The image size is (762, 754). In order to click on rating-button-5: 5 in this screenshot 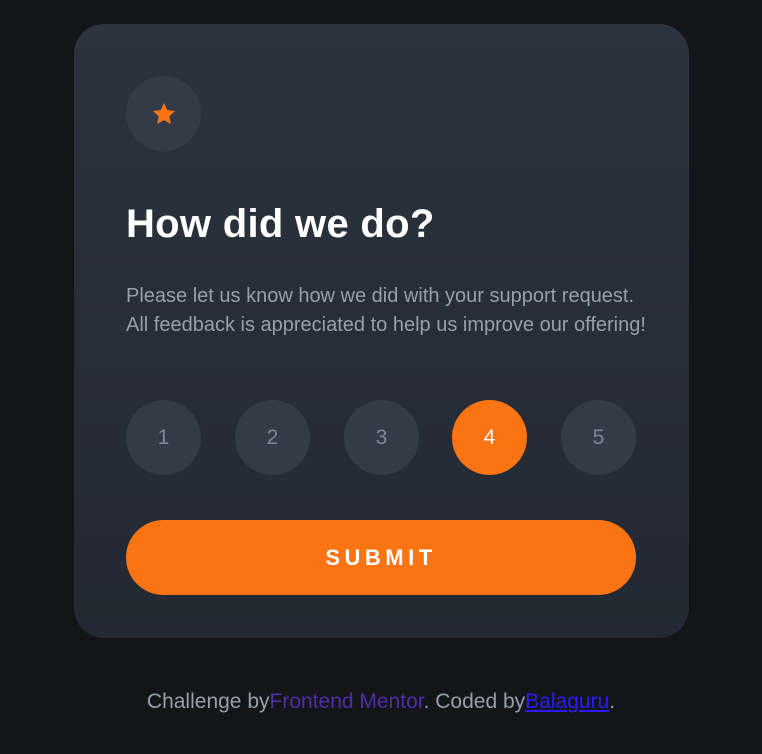, I will do `click(598, 437)`.